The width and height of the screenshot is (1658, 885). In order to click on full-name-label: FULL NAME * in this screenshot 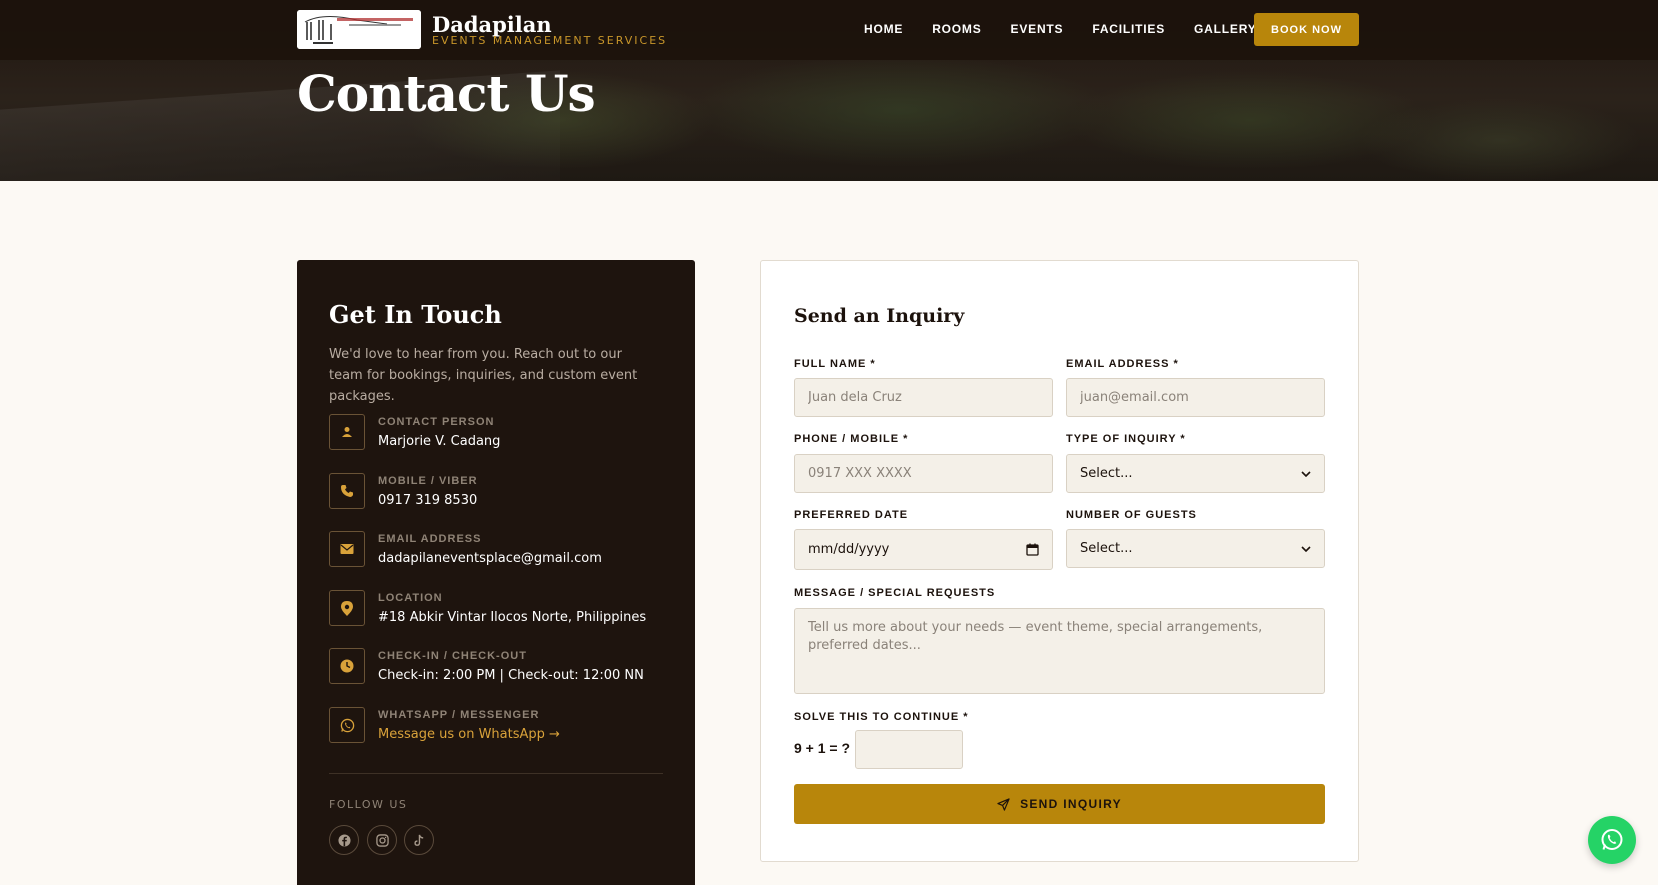, I will do `click(835, 364)`.